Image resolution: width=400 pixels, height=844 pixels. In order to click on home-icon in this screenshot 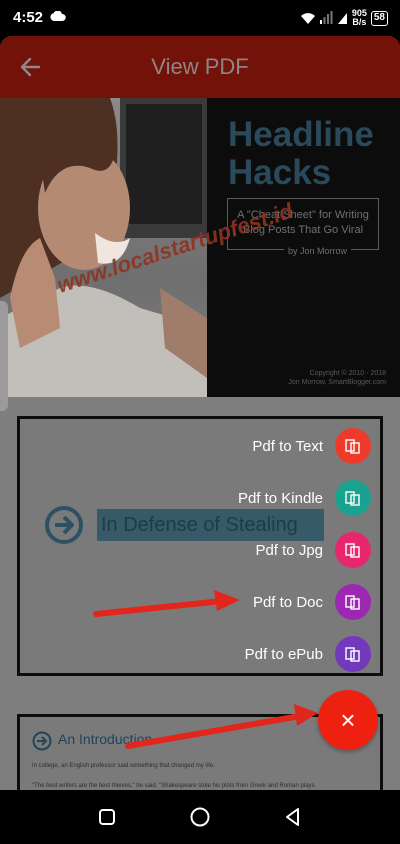, I will do `click(200, 817)`.